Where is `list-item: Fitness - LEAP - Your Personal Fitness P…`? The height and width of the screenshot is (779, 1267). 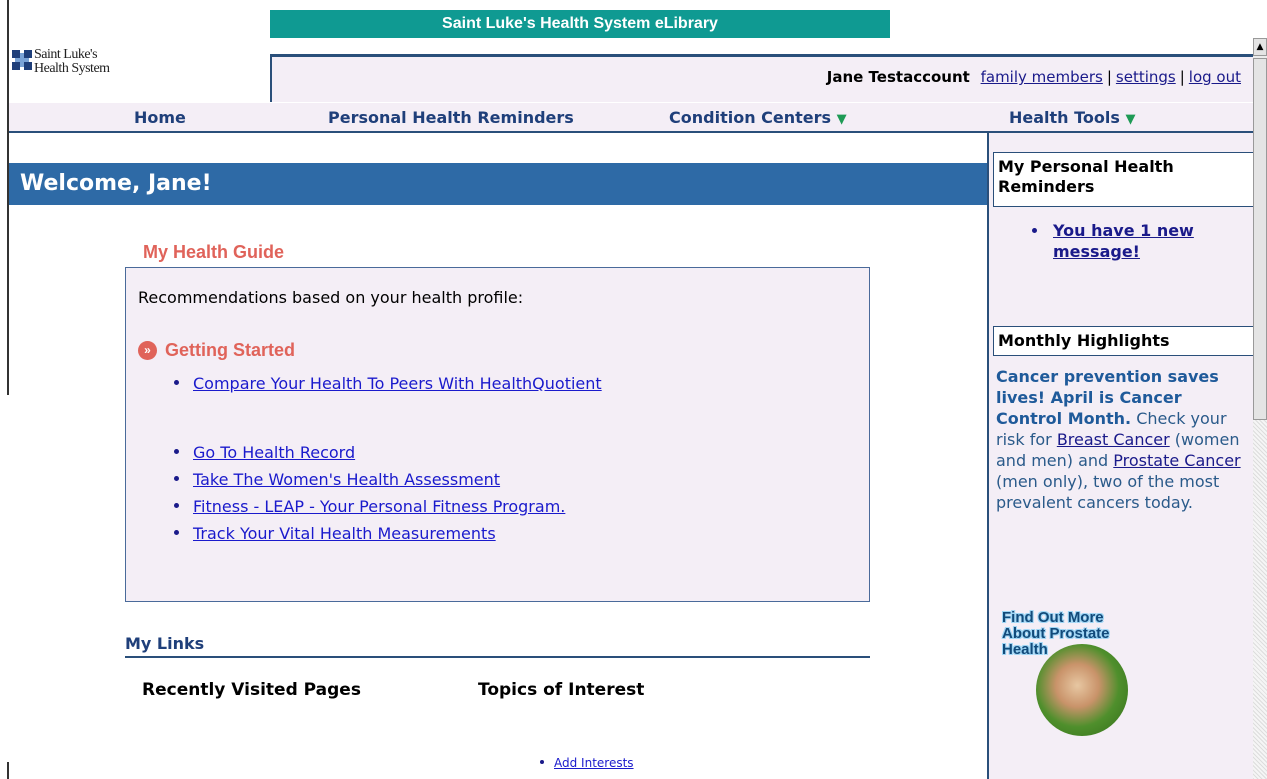
list-item: Fitness - LEAP - Your Personal Fitness P… is located at coordinates (369, 506).